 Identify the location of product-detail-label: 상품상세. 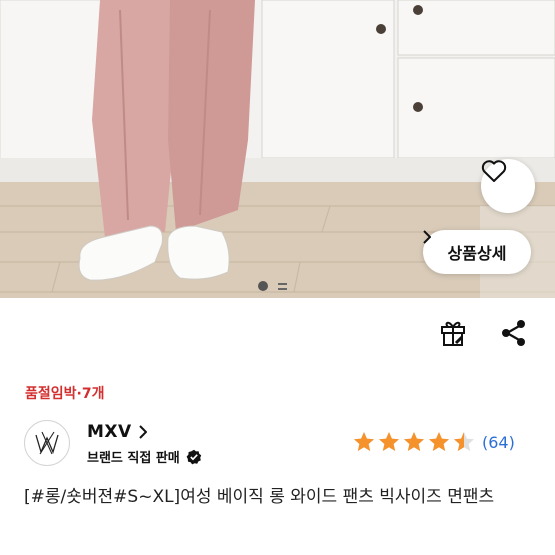
(477, 253).